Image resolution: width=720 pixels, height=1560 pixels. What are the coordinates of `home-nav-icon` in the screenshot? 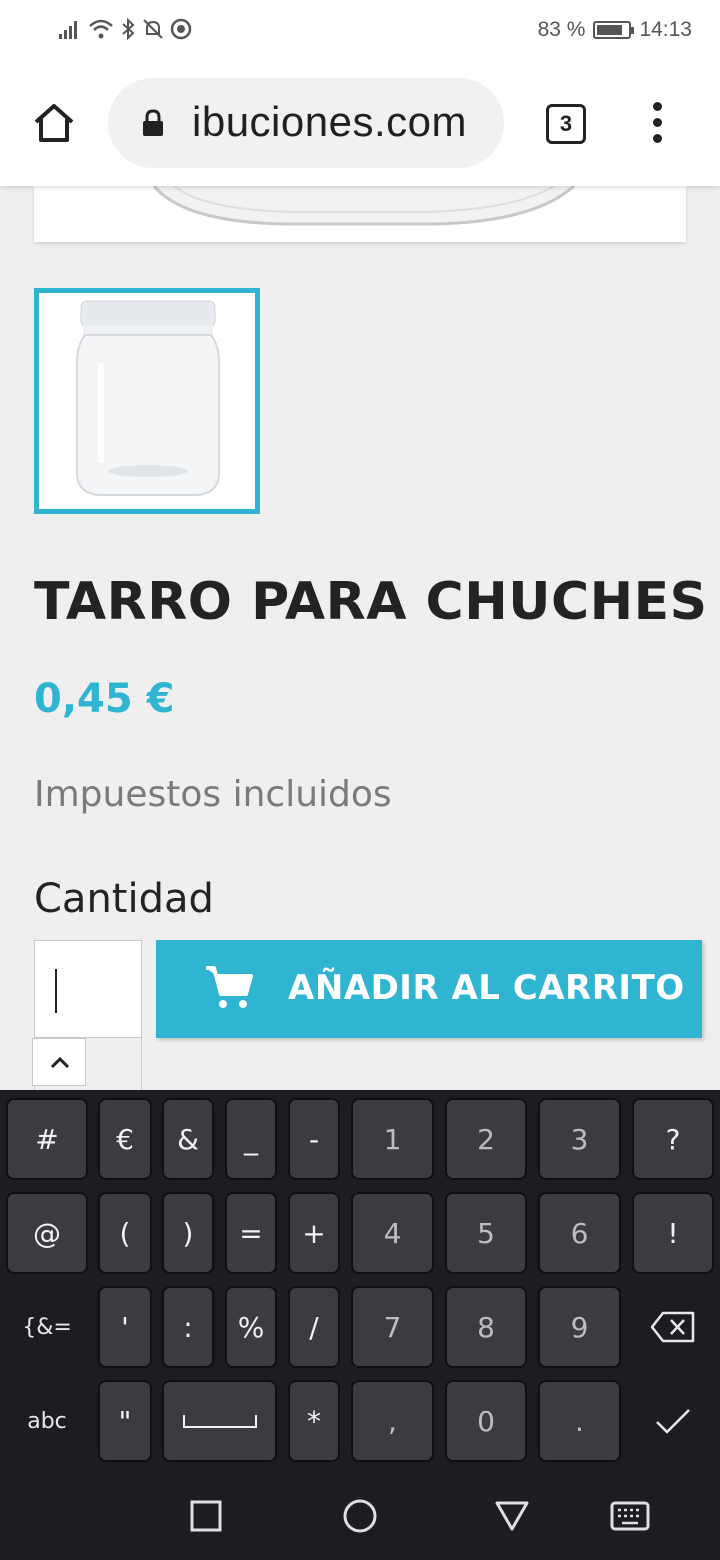 It's located at (360, 1516).